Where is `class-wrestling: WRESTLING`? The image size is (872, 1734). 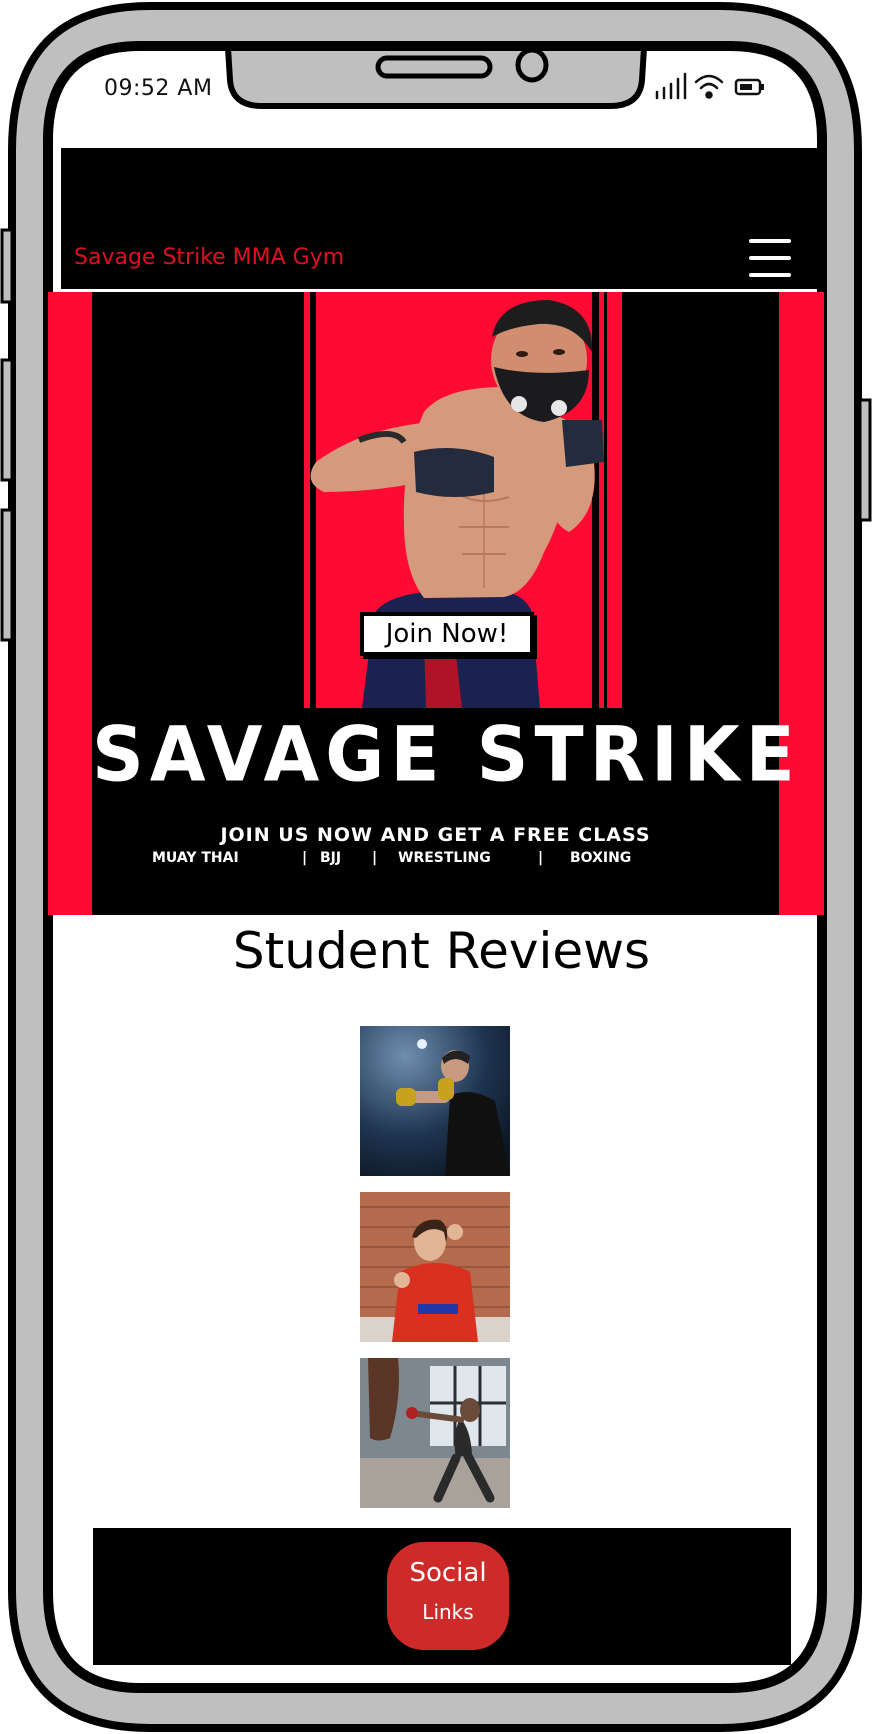 class-wrestling: WRESTLING is located at coordinates (444, 858).